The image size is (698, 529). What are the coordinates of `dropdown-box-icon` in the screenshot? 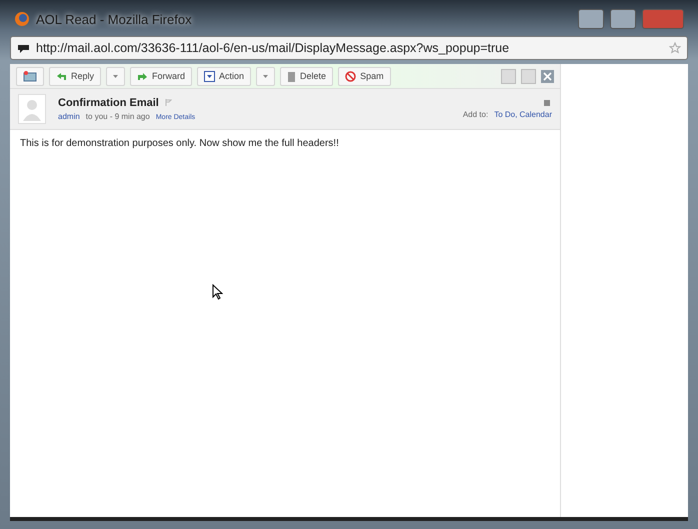 It's located at (210, 76).